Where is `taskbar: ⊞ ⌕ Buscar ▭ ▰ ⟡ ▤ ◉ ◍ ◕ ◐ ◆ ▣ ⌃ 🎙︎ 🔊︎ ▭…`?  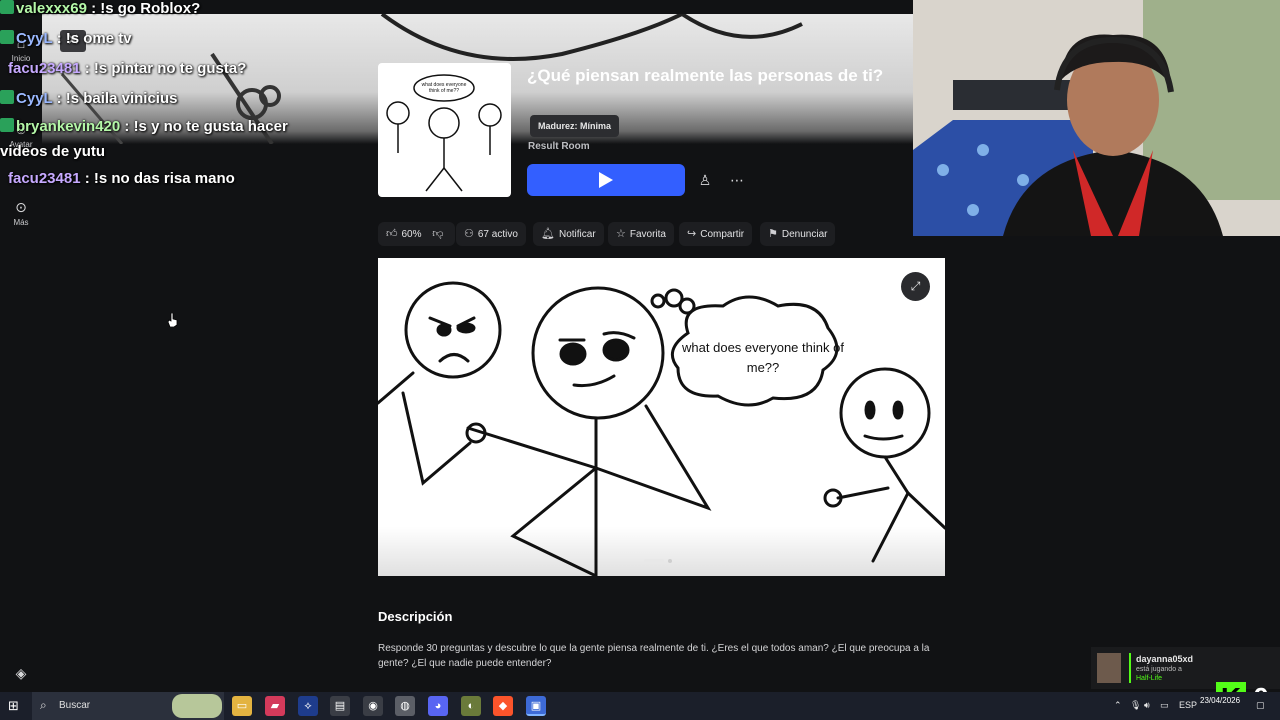 taskbar: ⊞ ⌕ Buscar ▭ ▰ ⟡ ▤ ◉ ◍ ◕ ◐ ◆ ▣ ⌃ 🎙︎ 🔊︎ ▭… is located at coordinates (640, 706).